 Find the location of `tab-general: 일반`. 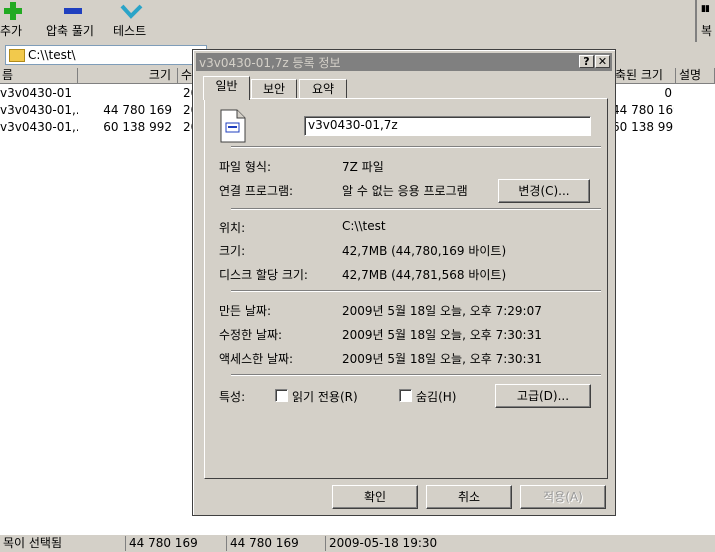

tab-general: 일반 is located at coordinates (226, 88).